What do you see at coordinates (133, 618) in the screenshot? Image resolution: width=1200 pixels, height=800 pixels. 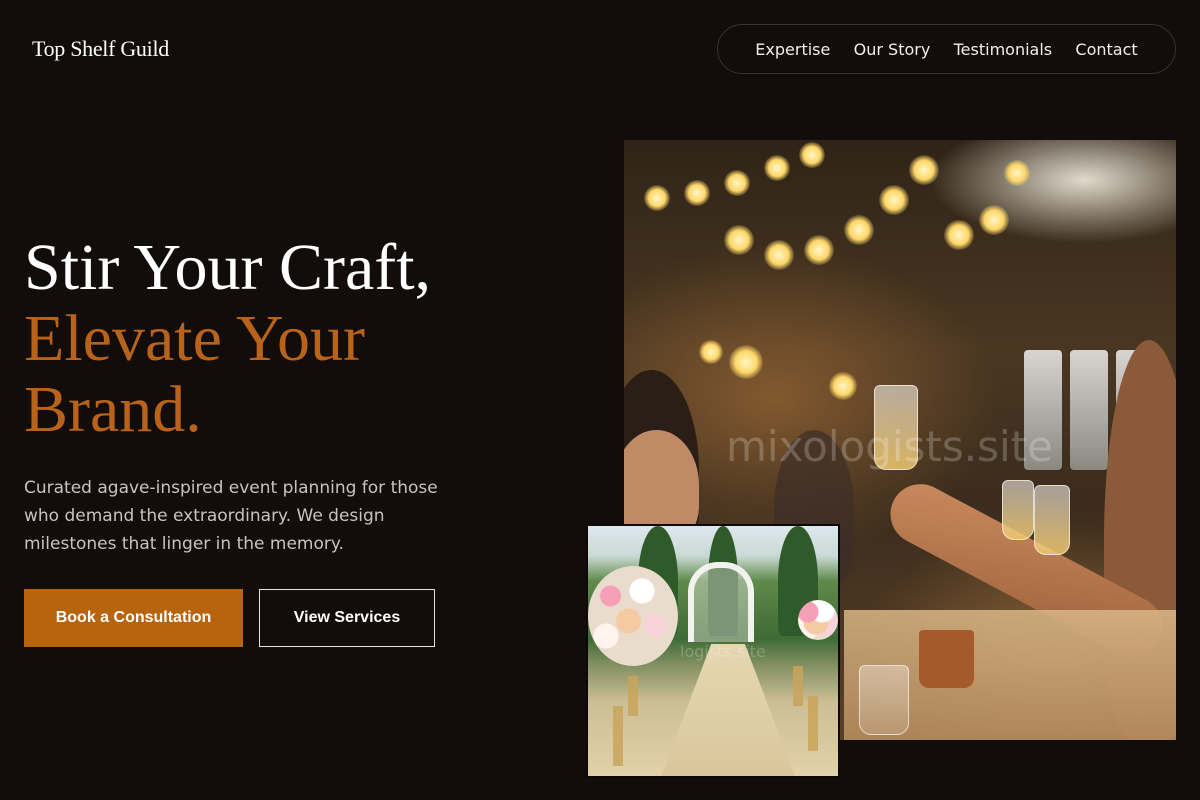 I see `book-consultation-button: Book a Consultation` at bounding box center [133, 618].